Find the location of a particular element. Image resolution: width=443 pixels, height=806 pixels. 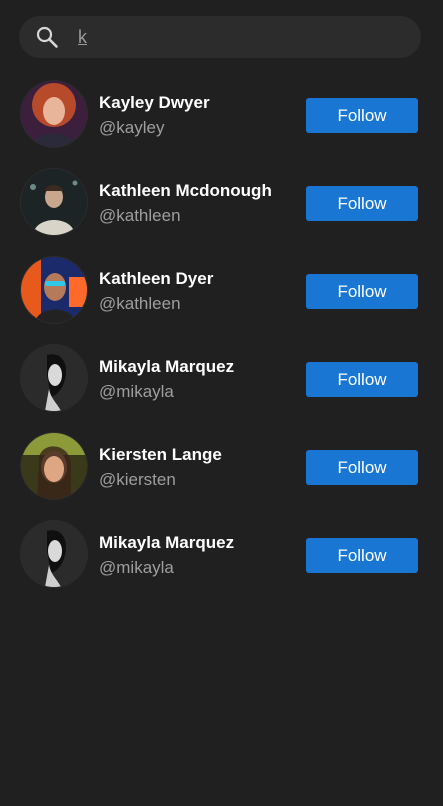

user-name: Kiersten Lange is located at coordinates (160, 454).